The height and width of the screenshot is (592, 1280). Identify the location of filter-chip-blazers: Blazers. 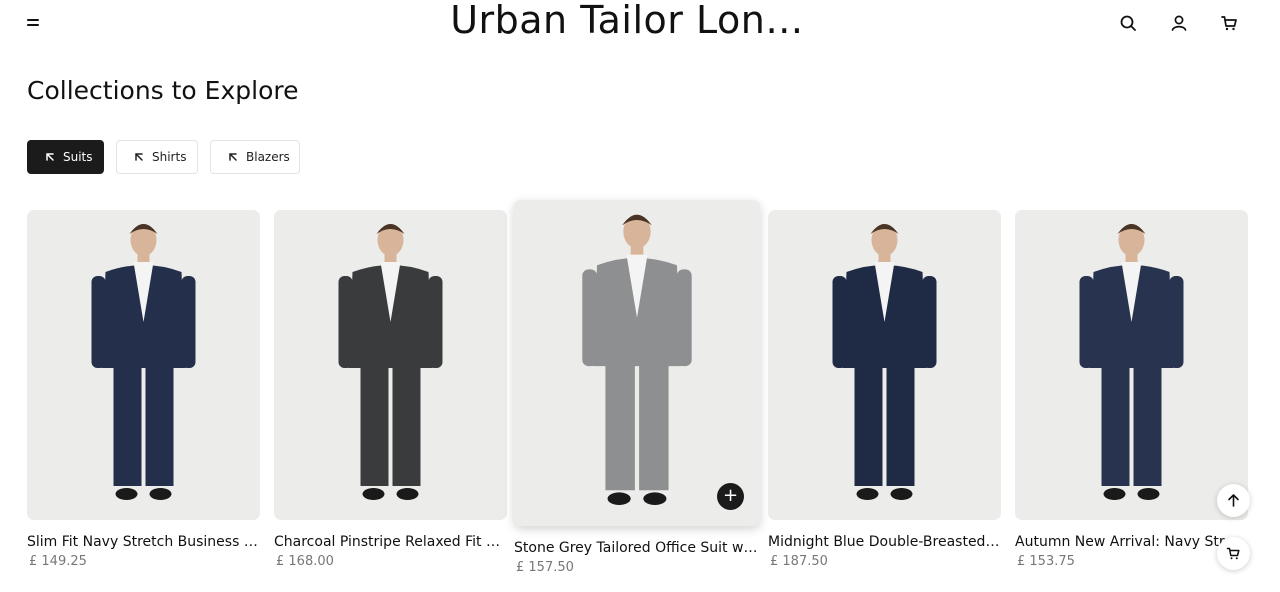
(255, 157).